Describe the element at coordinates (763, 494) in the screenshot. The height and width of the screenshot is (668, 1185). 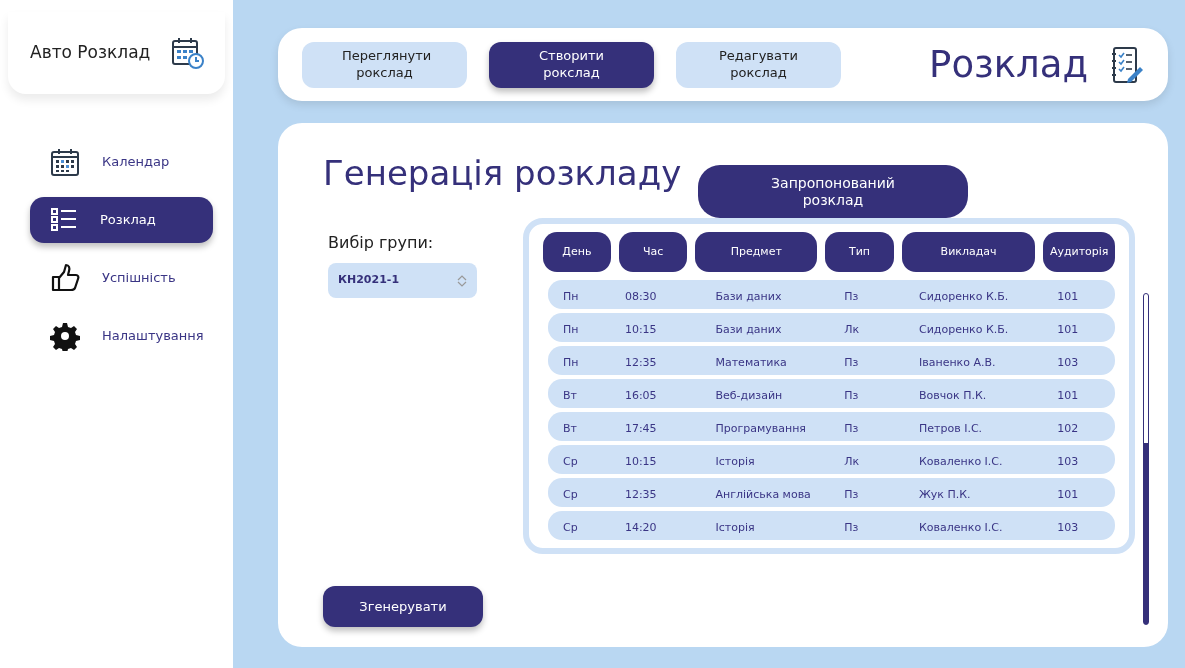
I see `table-cell: Англійська мова` at that location.